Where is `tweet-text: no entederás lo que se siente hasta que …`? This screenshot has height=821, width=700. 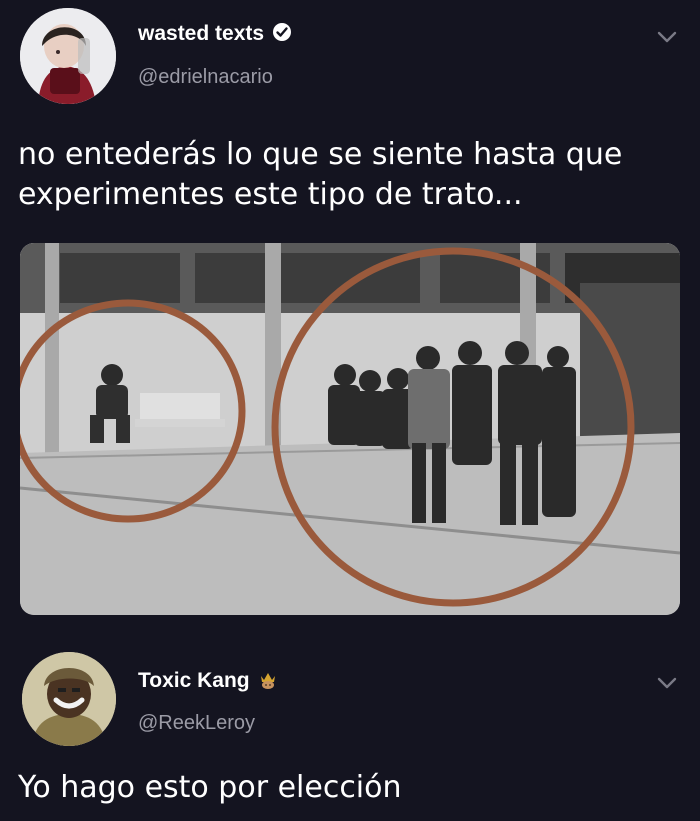 tweet-text: no entederás lo que se siente hasta que … is located at coordinates (320, 174).